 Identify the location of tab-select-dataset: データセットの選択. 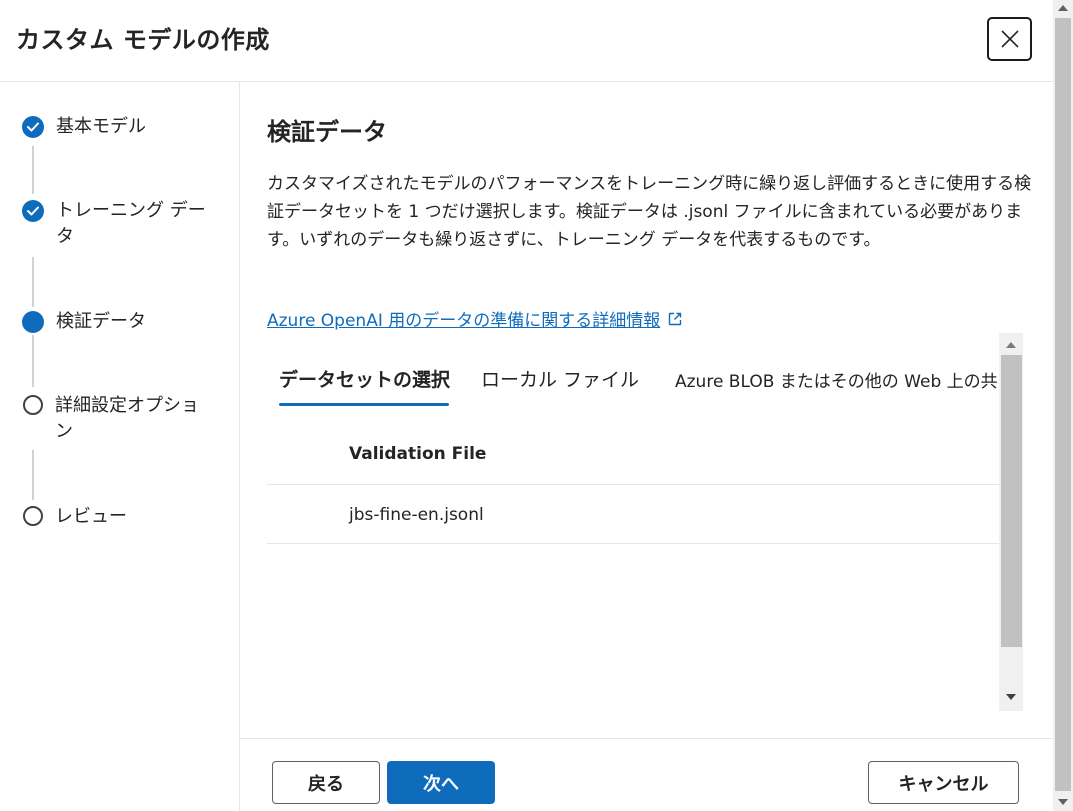
(364, 378).